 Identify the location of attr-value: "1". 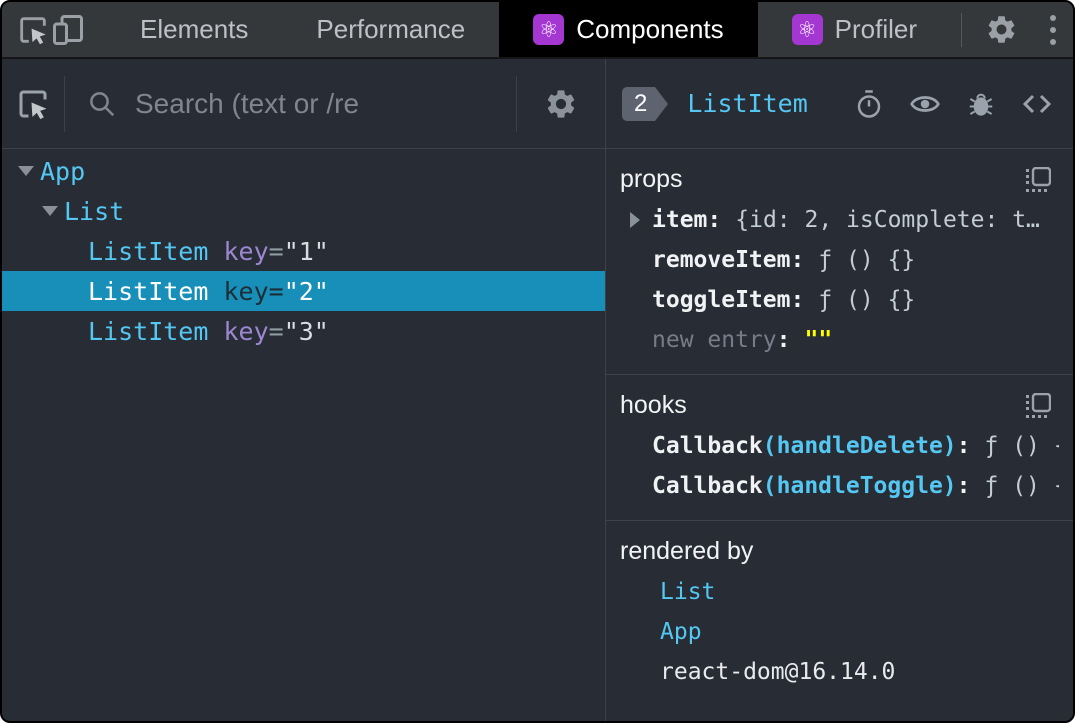
(306, 251).